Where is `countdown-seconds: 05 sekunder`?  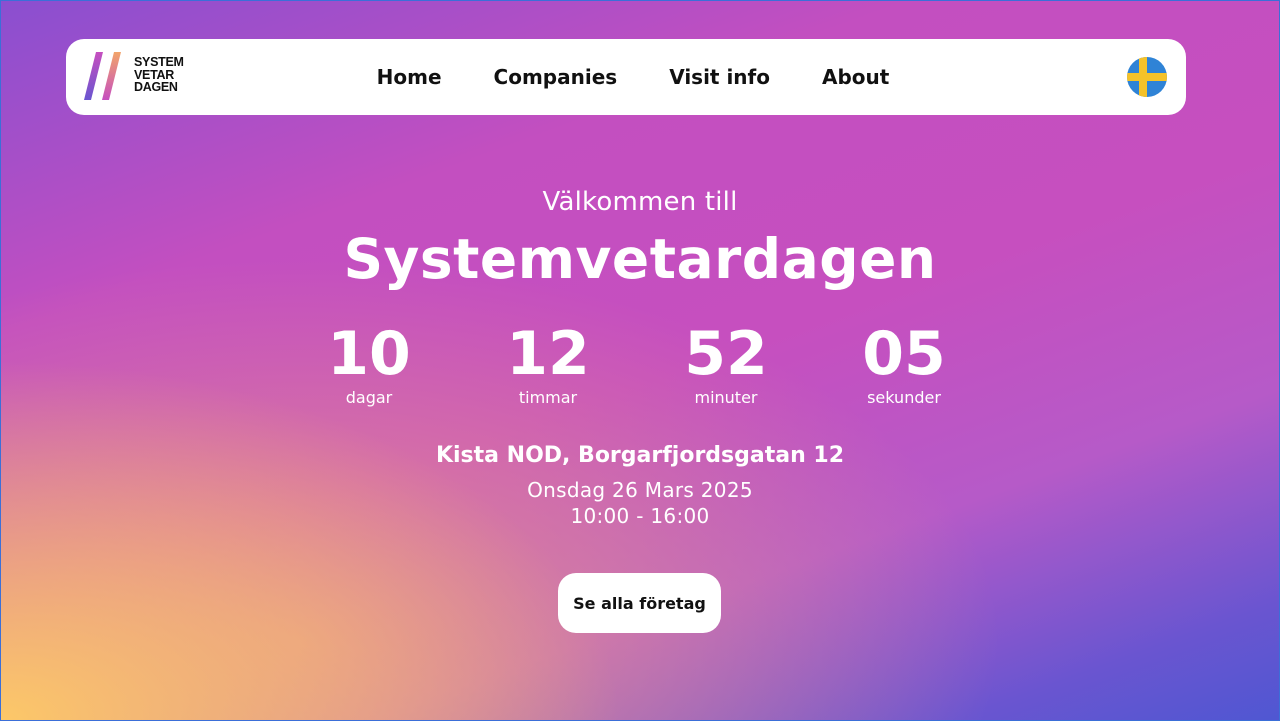
countdown-seconds: 05 sekunder is located at coordinates (904, 363).